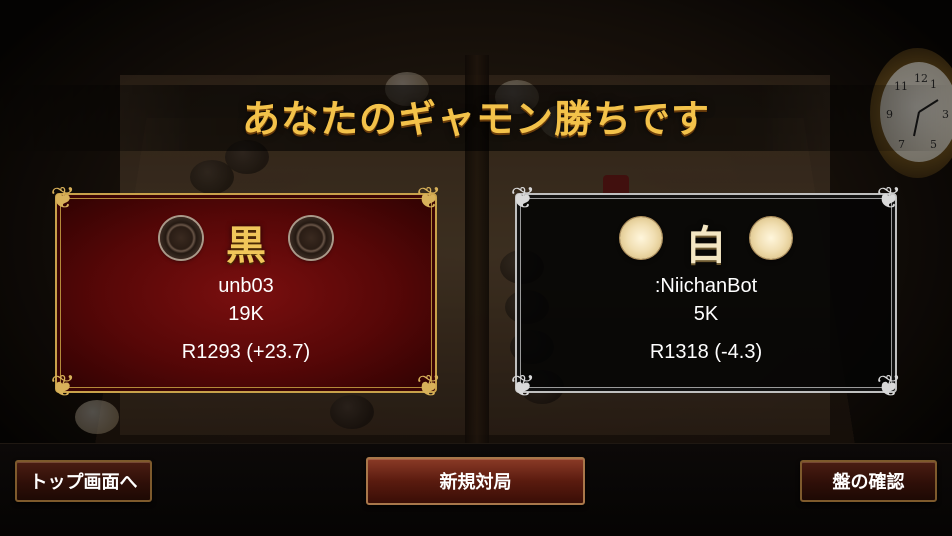  Describe the element at coordinates (475, 481) in the screenshot. I see `new-game-button: 新規対局` at that location.